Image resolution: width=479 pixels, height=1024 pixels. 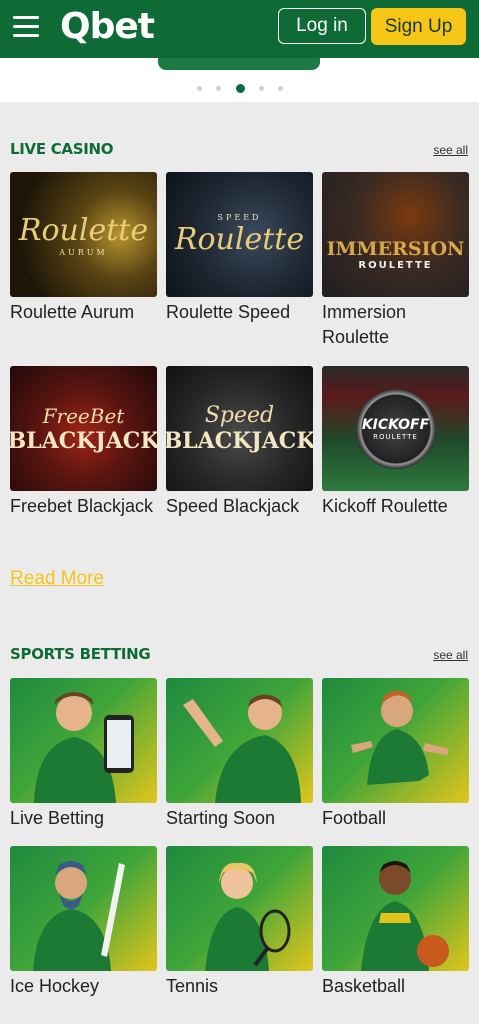 What do you see at coordinates (239, 64) in the screenshot?
I see `banner-slide-edge` at bounding box center [239, 64].